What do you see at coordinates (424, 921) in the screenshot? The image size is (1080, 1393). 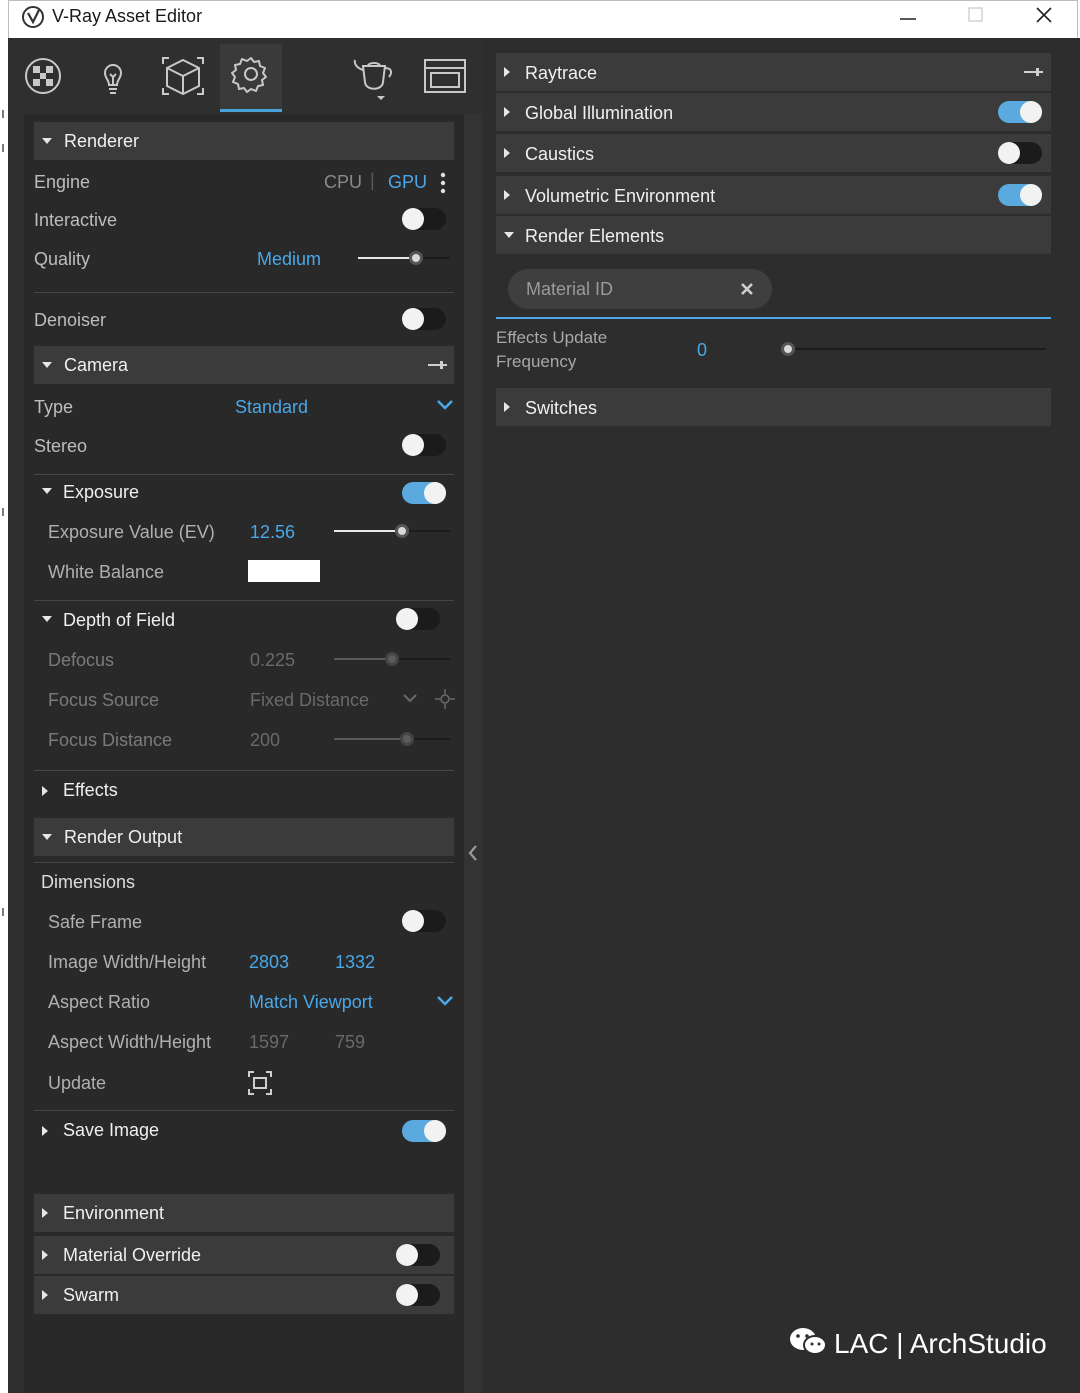 I see `safe-frame-toggle` at bounding box center [424, 921].